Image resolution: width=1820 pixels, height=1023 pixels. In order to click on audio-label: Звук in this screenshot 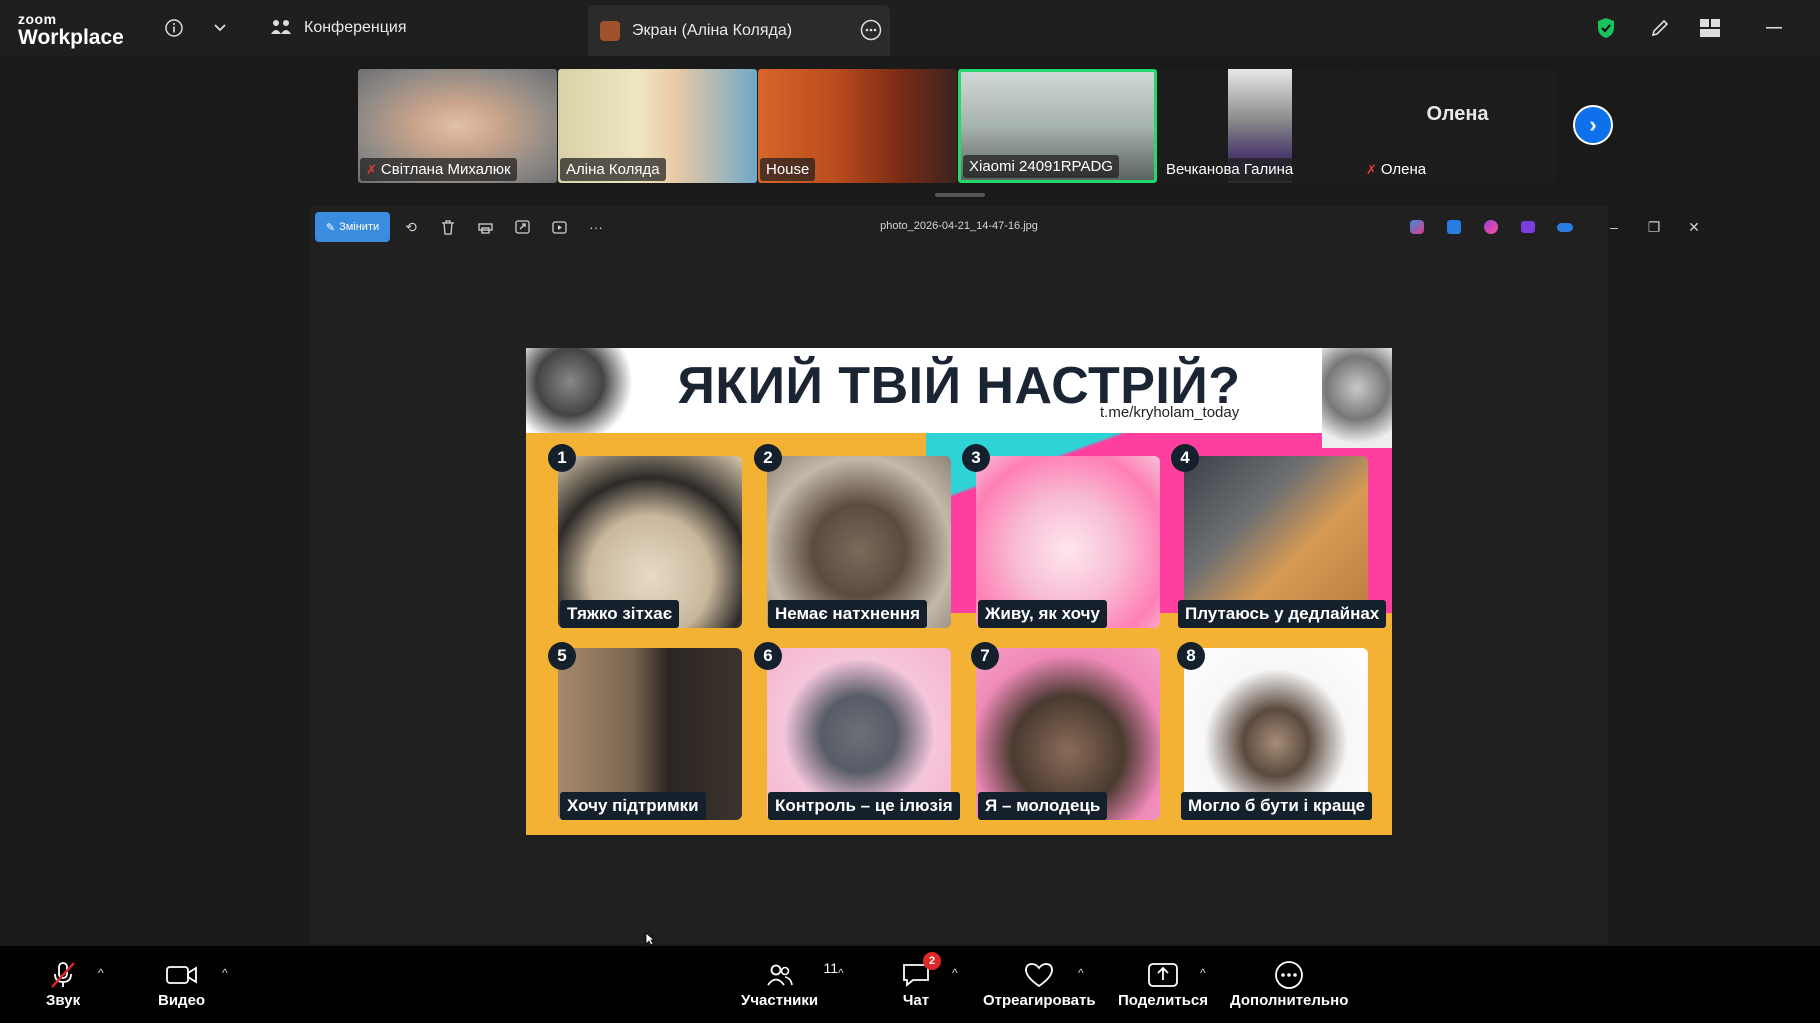, I will do `click(63, 1000)`.